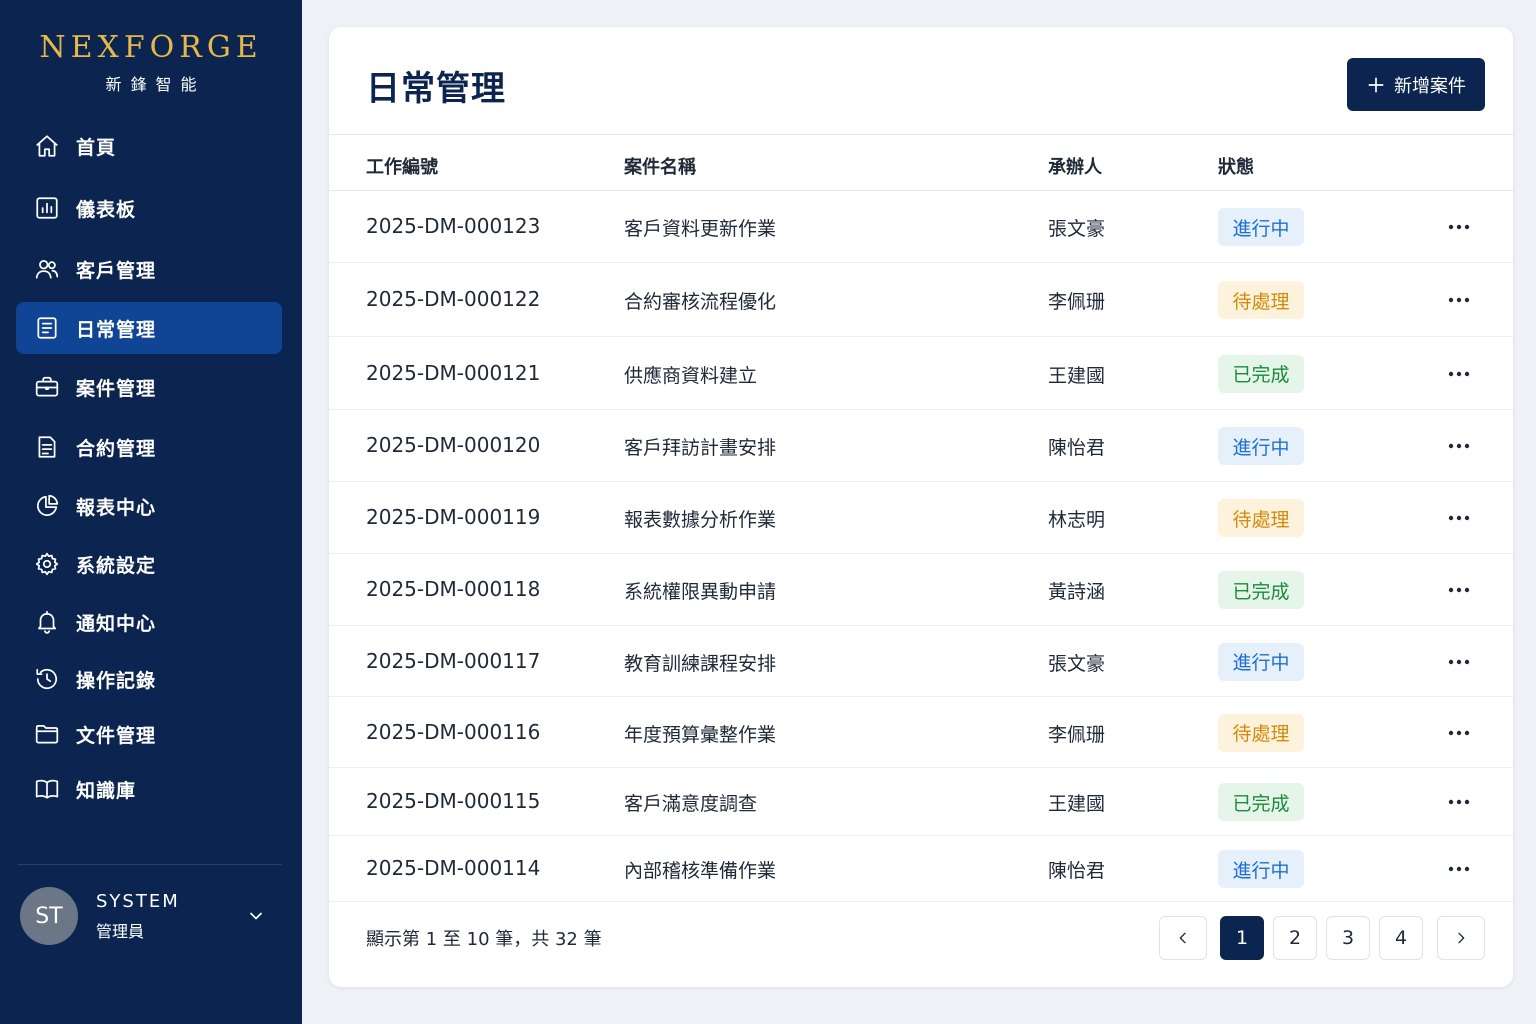  I want to click on sidebar-item-label: 日常管理, so click(116, 329).